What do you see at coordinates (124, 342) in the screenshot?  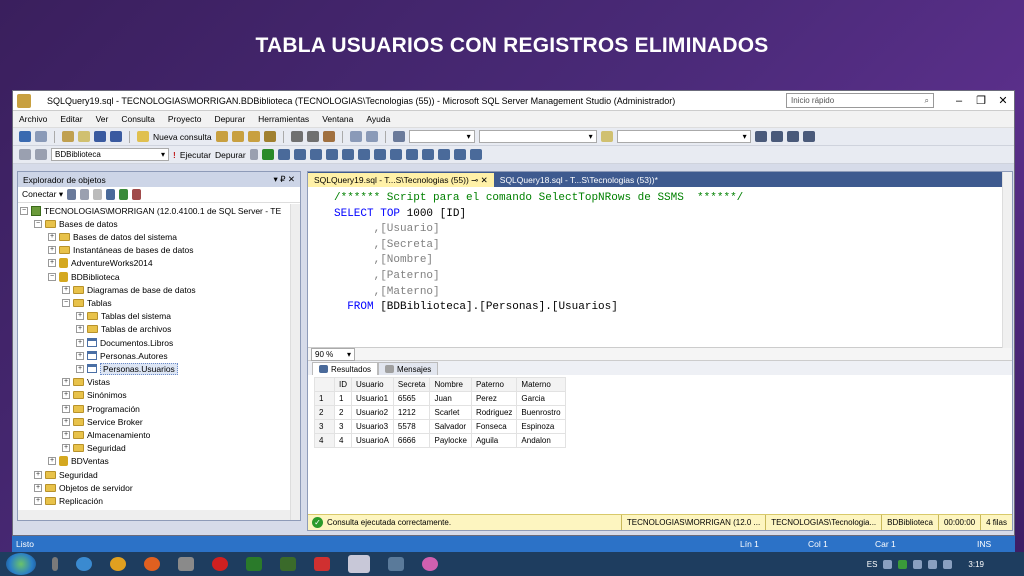 I see `tree-node: + Documentos.Libros` at bounding box center [124, 342].